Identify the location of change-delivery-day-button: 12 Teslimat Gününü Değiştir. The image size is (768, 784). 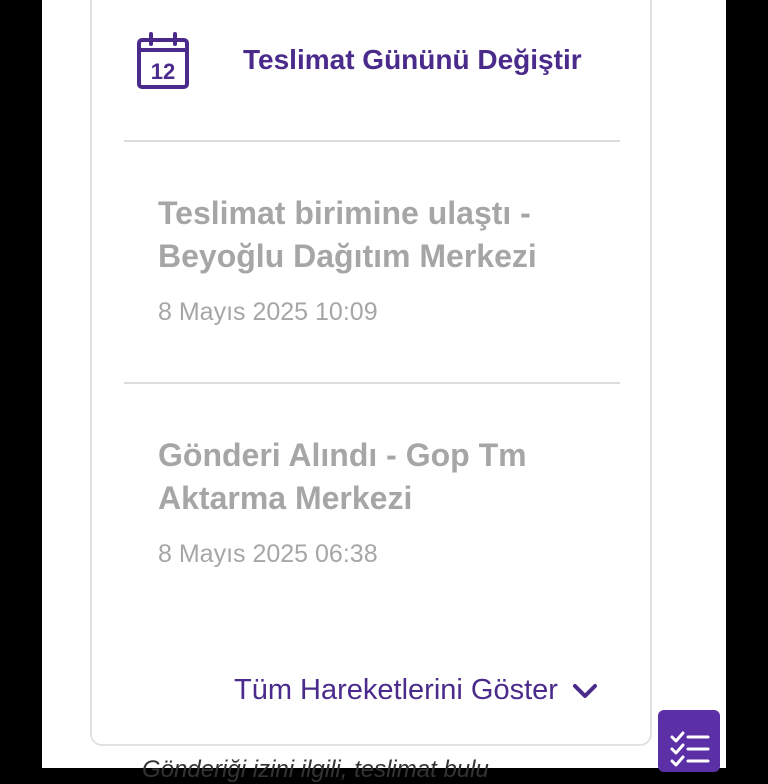
(336, 62).